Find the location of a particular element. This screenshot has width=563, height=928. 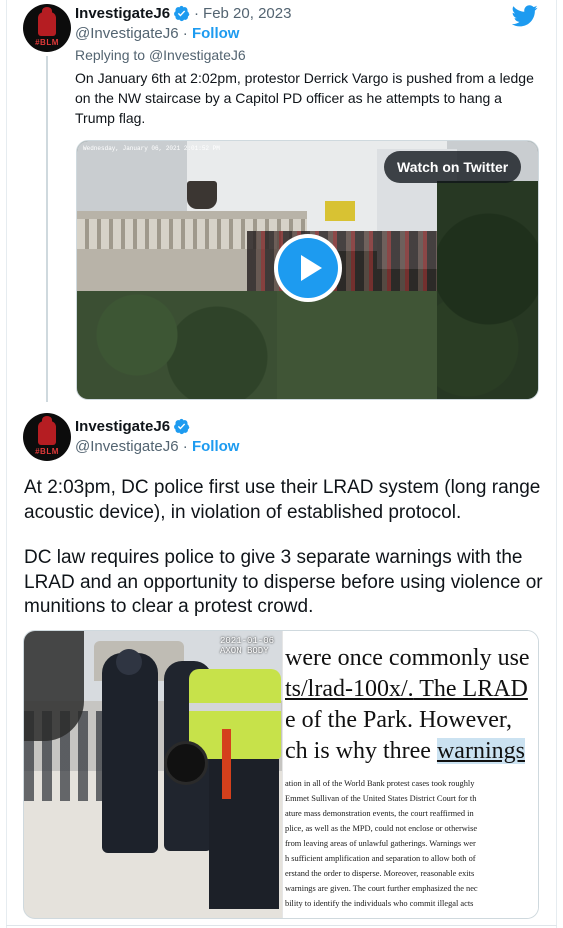

quoted-handle-row: @InvestigateJ6 · Follow is located at coordinates (157, 33).